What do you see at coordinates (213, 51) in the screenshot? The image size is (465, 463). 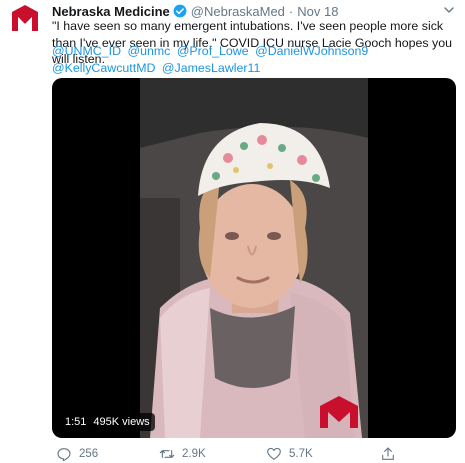 I see `mention-link: @Prof_Lowe` at bounding box center [213, 51].